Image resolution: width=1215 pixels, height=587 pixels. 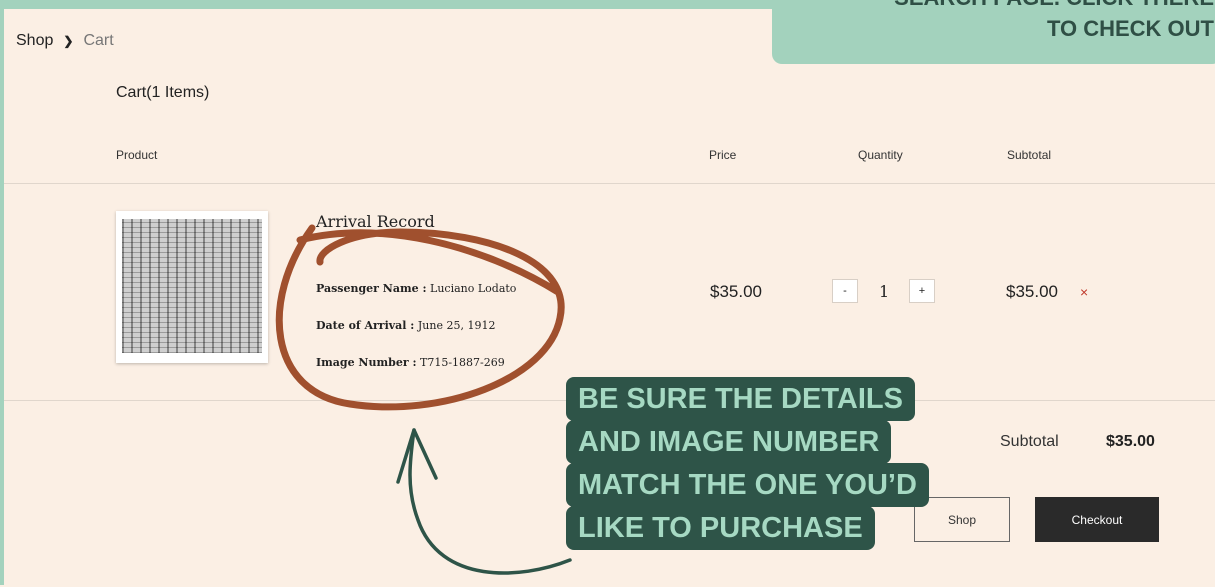 I want to click on item-subtotal: $35.00, so click(x=1032, y=291).